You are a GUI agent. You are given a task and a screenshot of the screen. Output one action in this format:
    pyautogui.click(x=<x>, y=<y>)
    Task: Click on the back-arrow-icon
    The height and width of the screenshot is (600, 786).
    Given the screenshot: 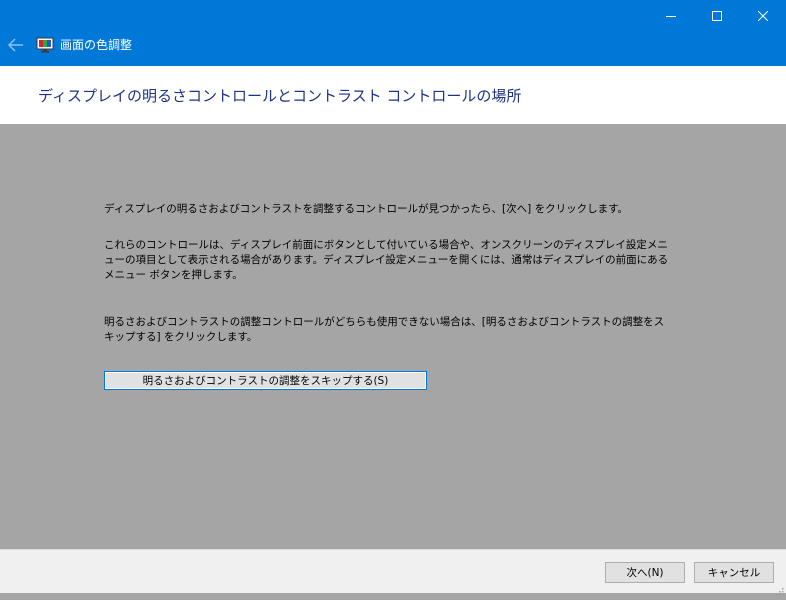 What is the action you would take?
    pyautogui.click(x=15, y=45)
    